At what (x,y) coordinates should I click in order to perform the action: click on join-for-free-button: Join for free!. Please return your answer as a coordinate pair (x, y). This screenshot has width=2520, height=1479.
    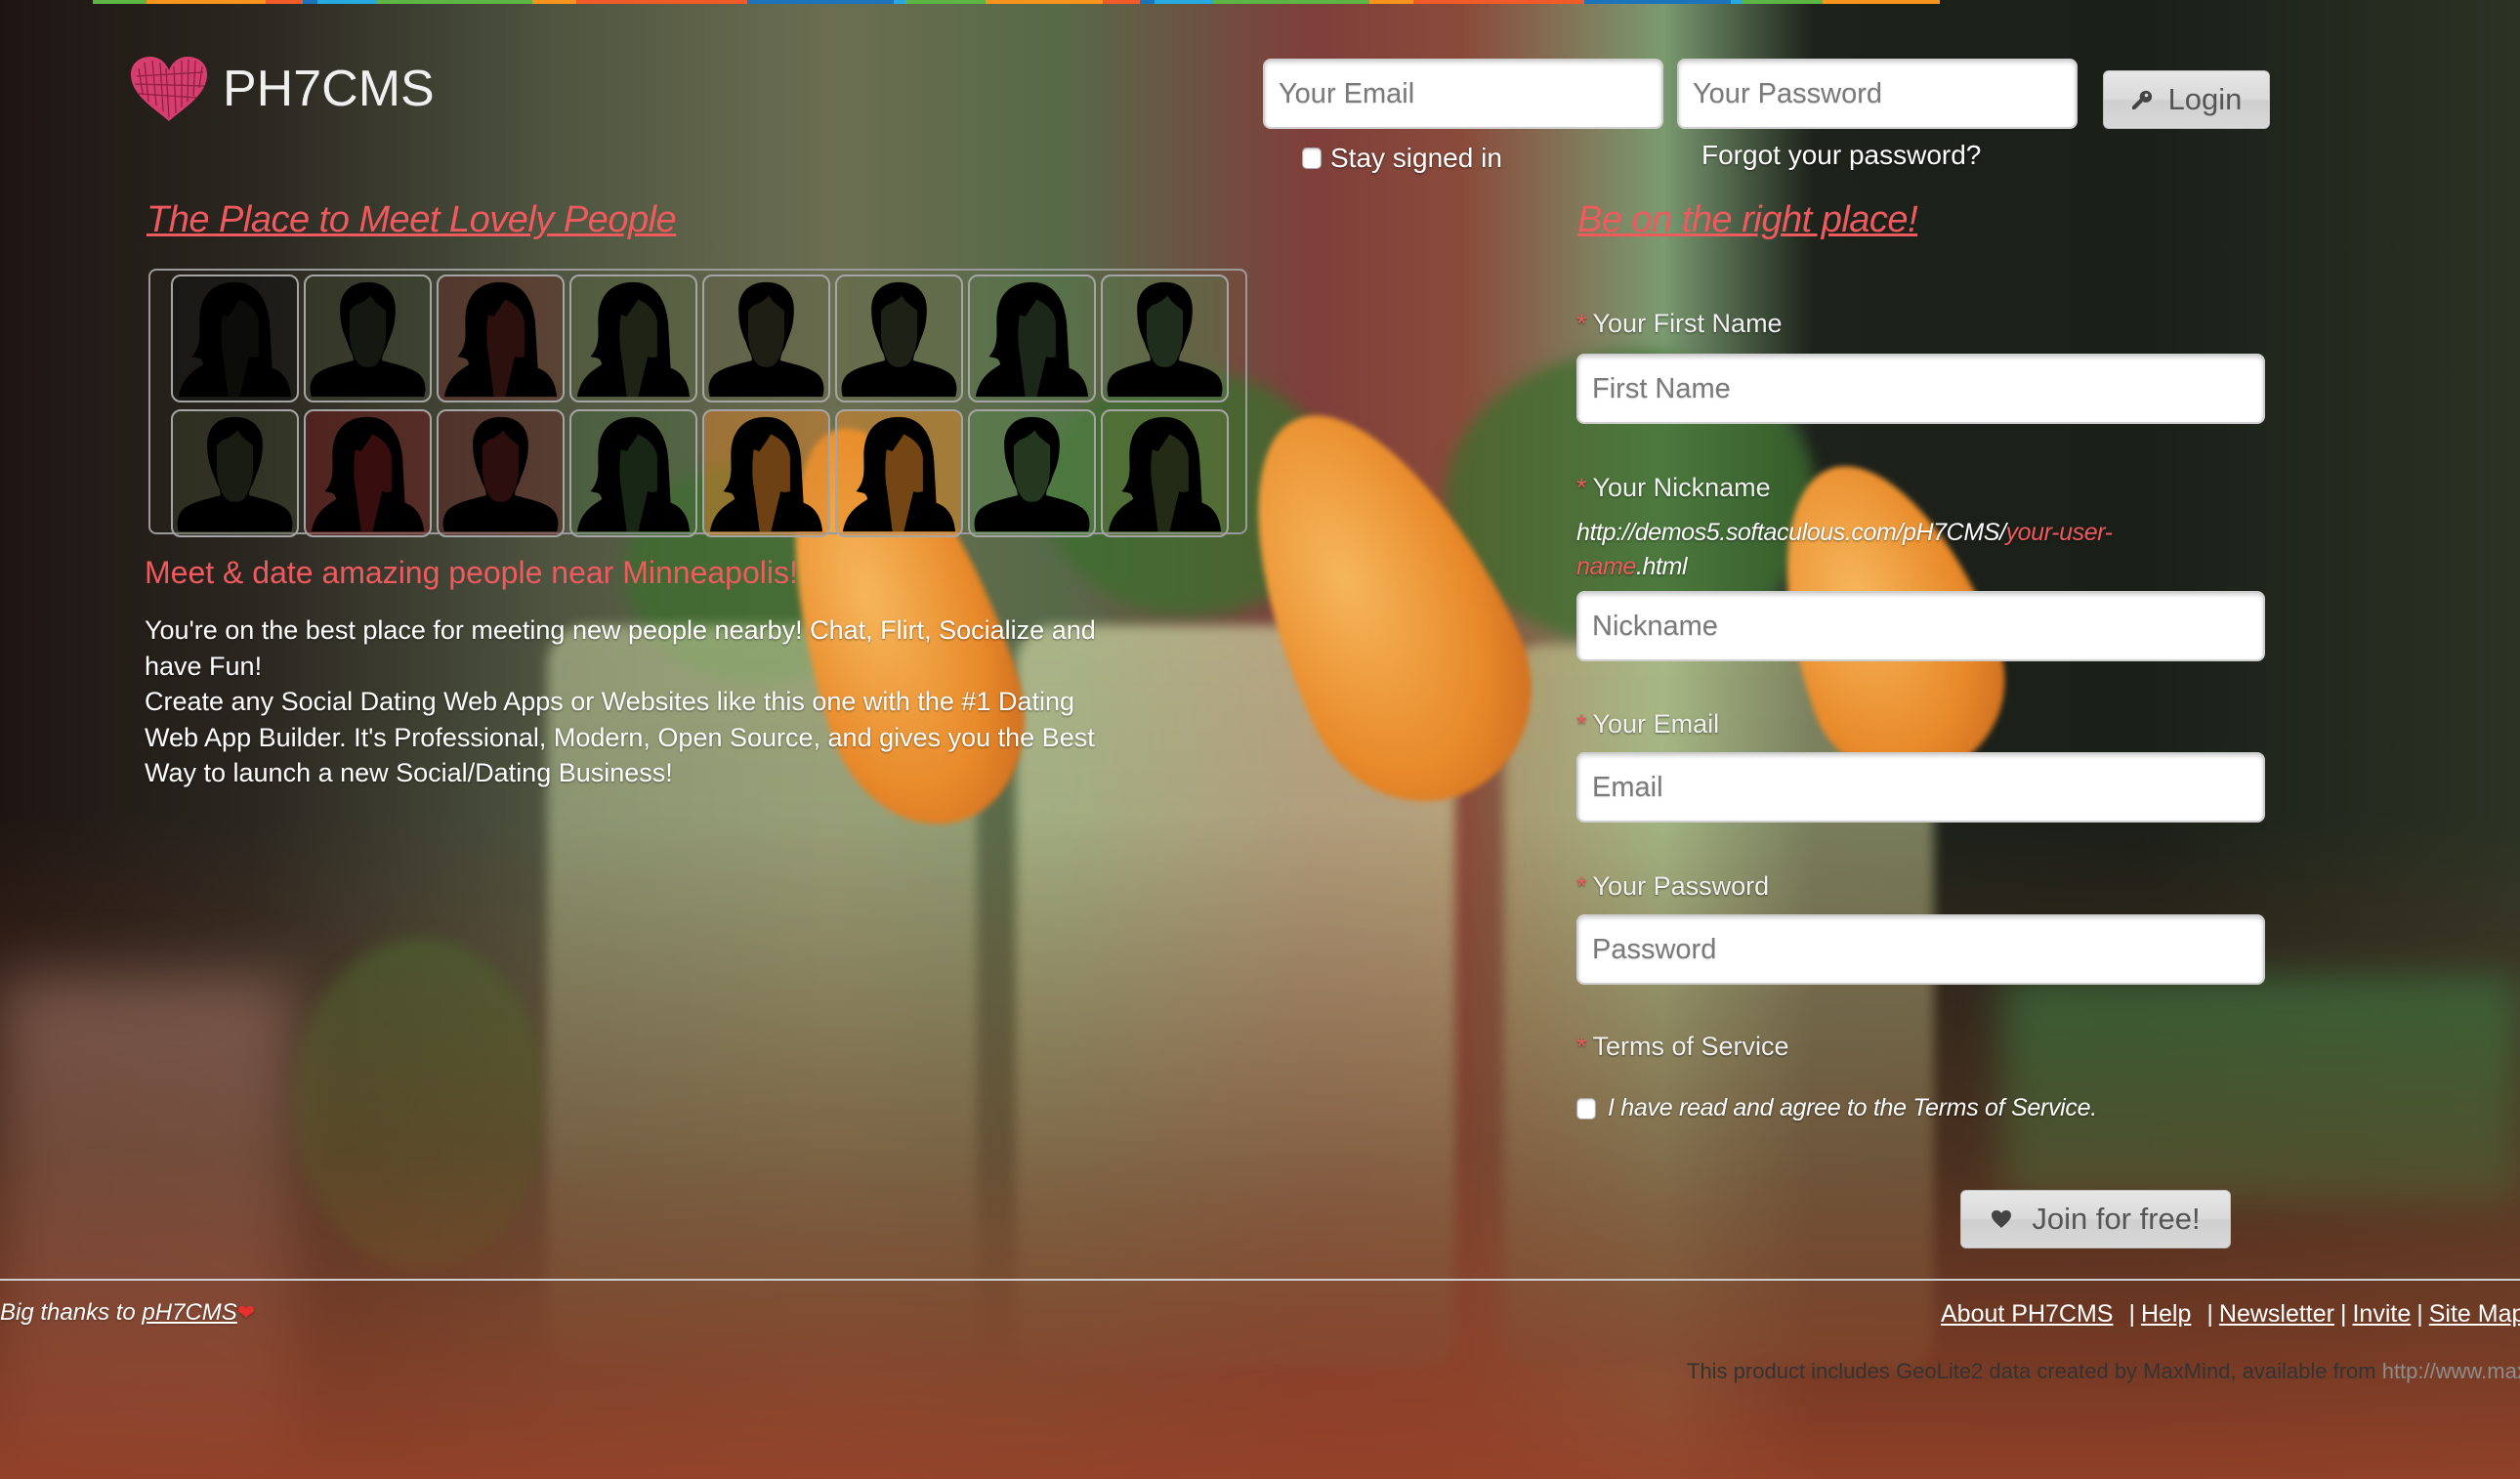
    Looking at the image, I should click on (2095, 1219).